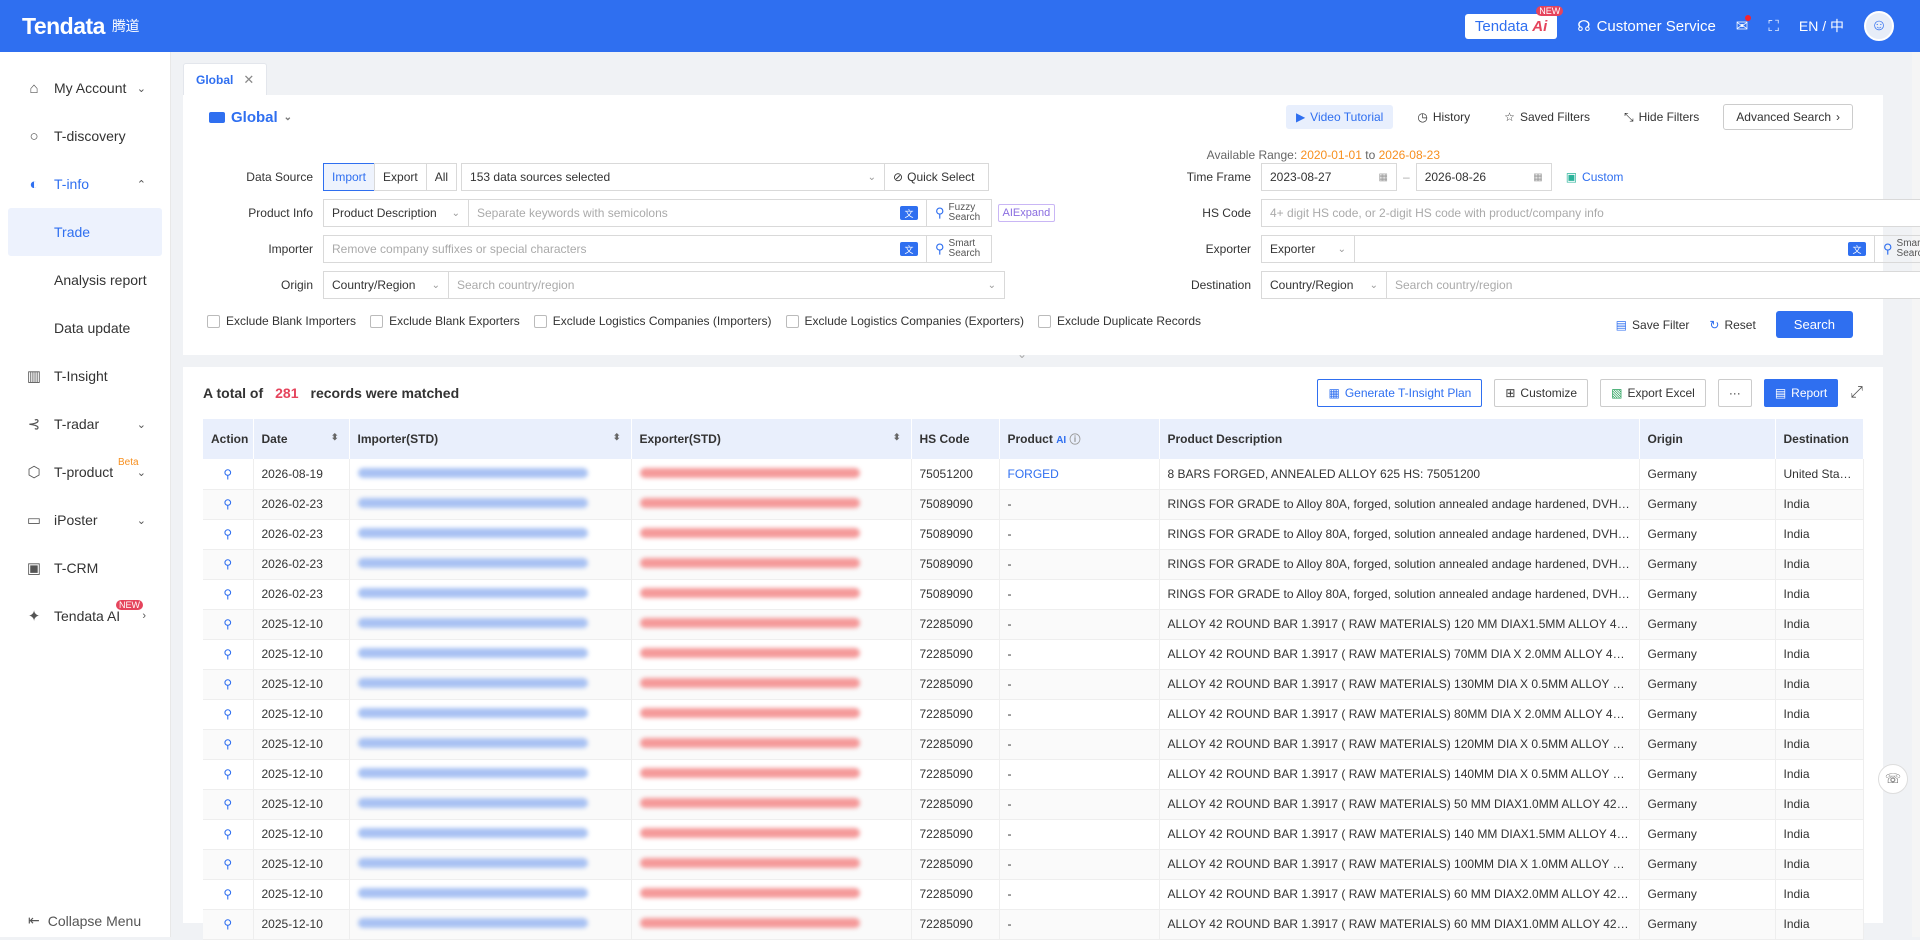  What do you see at coordinates (85, 232) in the screenshot?
I see `sidebar-item-trade: Trade` at bounding box center [85, 232].